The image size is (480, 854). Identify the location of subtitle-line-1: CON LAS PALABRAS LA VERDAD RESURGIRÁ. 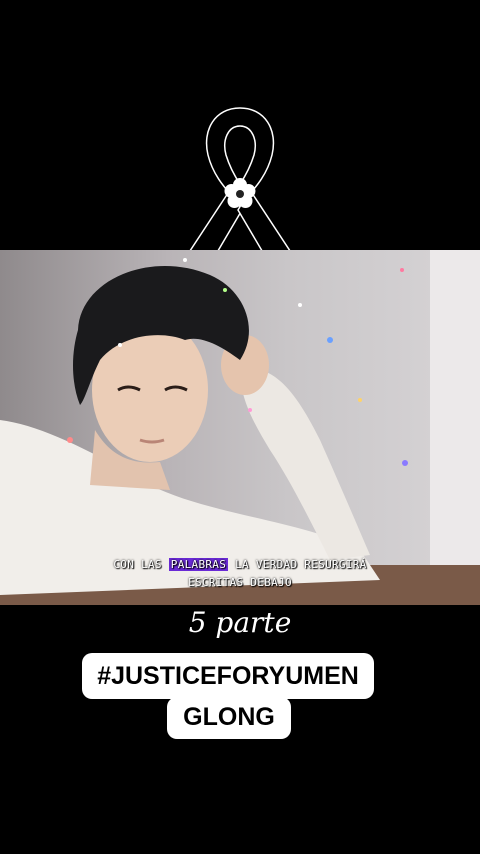
(240, 564).